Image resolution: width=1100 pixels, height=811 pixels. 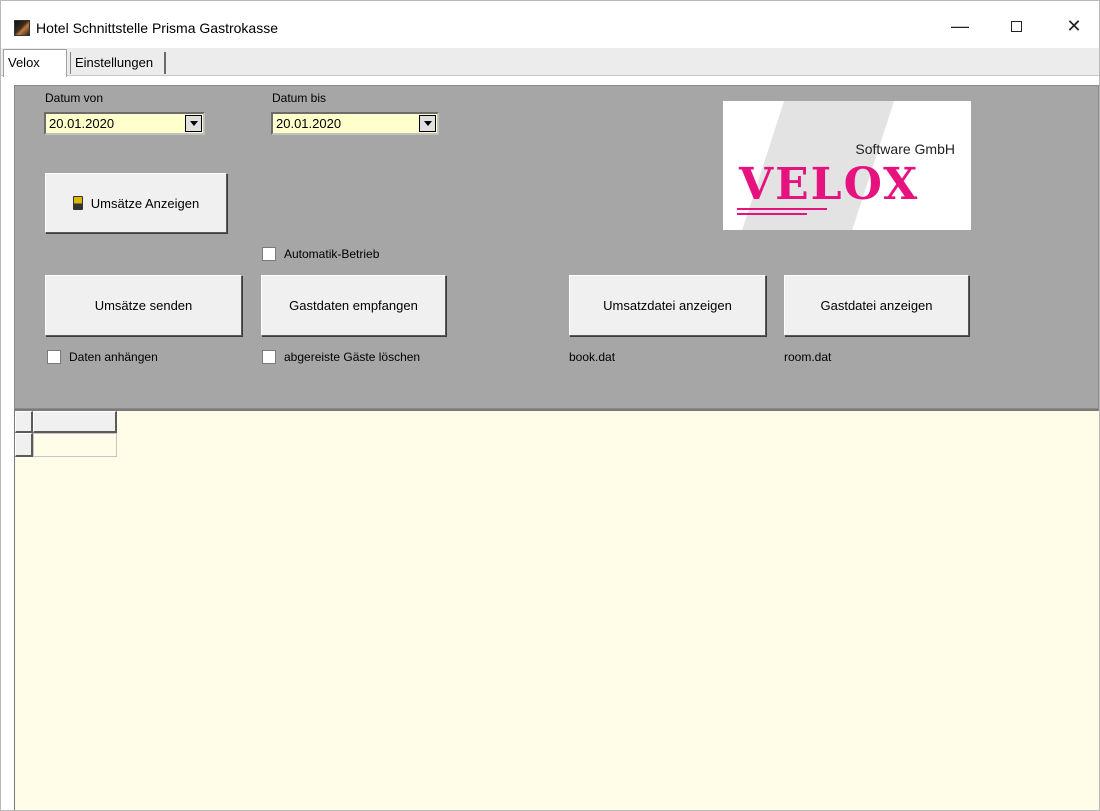 I want to click on tab-strip: Velox Einstellungen, so click(x=550, y=62).